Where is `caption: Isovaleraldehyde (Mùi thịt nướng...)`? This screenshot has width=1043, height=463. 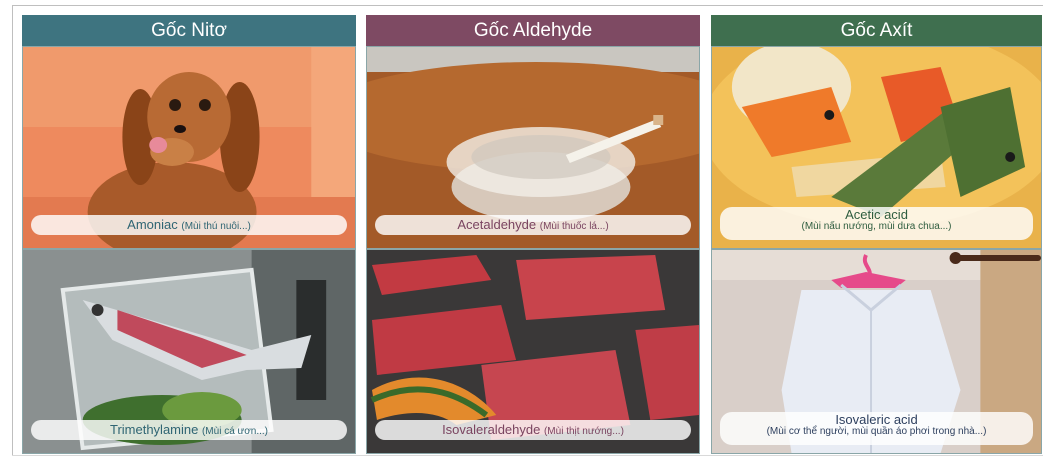
caption: Isovaleraldehyde (Mùi thịt nướng...) is located at coordinates (533, 430).